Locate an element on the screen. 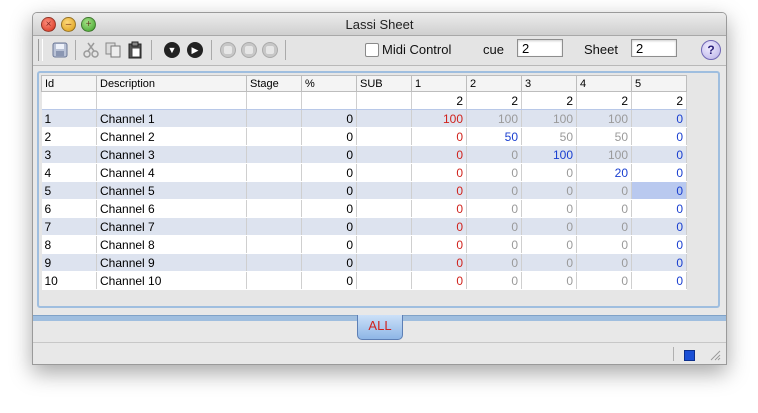 This screenshot has height=413, width=758. channel-description-cell: Channel 2 is located at coordinates (171, 136).